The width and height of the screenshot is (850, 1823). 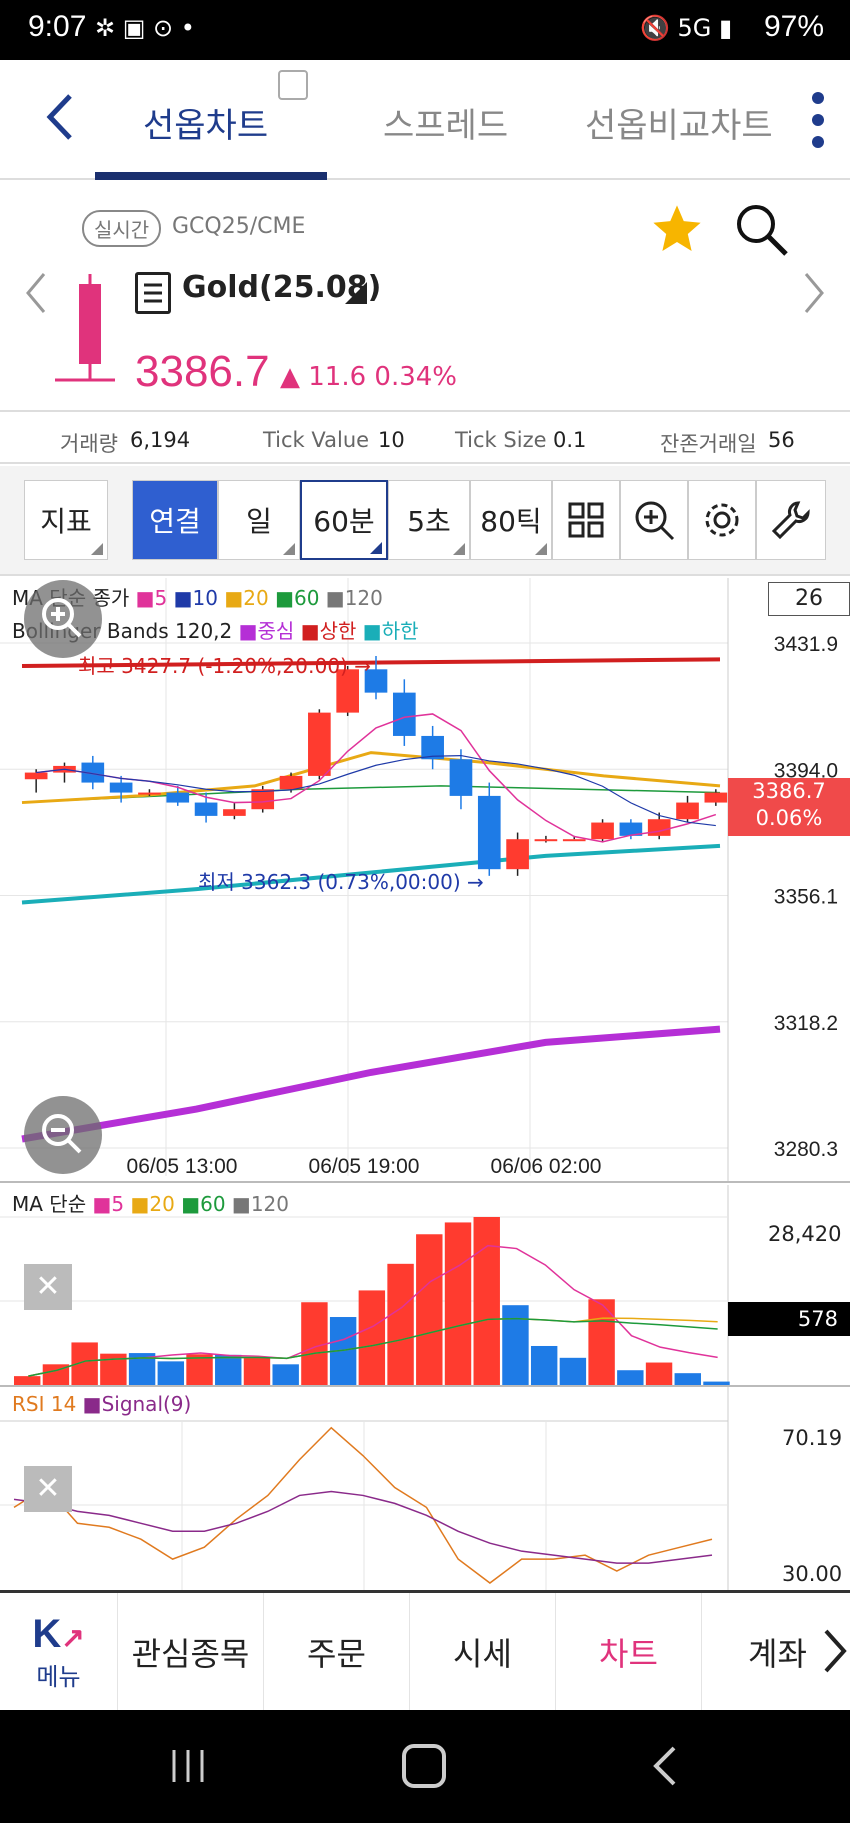 I want to click on candle-count-box: 26, so click(x=809, y=599).